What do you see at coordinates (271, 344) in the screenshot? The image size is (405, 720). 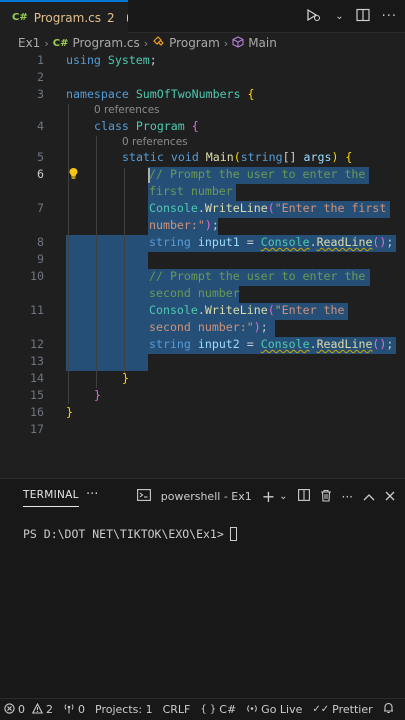 I see `code-line-12: string input2 = Console.ReadLine();` at bounding box center [271, 344].